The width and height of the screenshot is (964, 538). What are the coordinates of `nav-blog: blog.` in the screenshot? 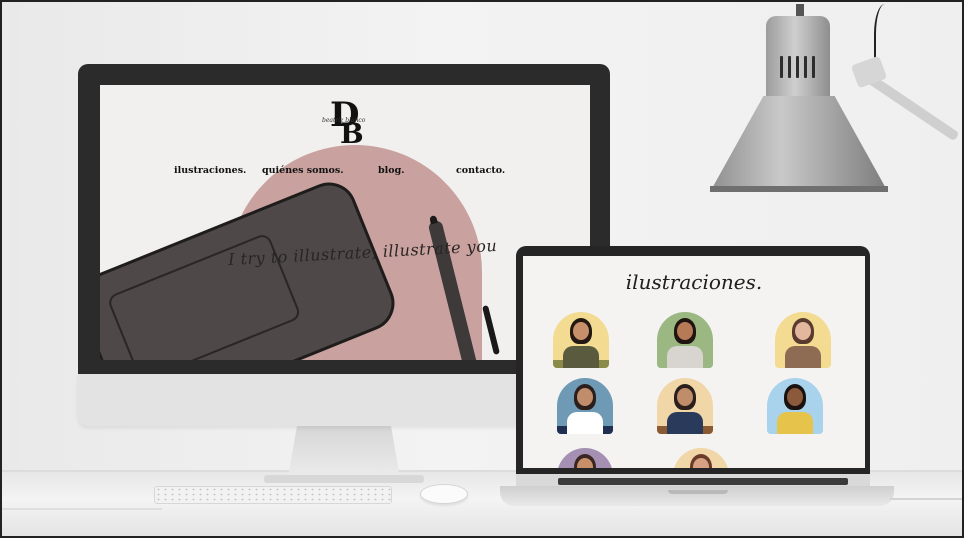 It's located at (391, 170).